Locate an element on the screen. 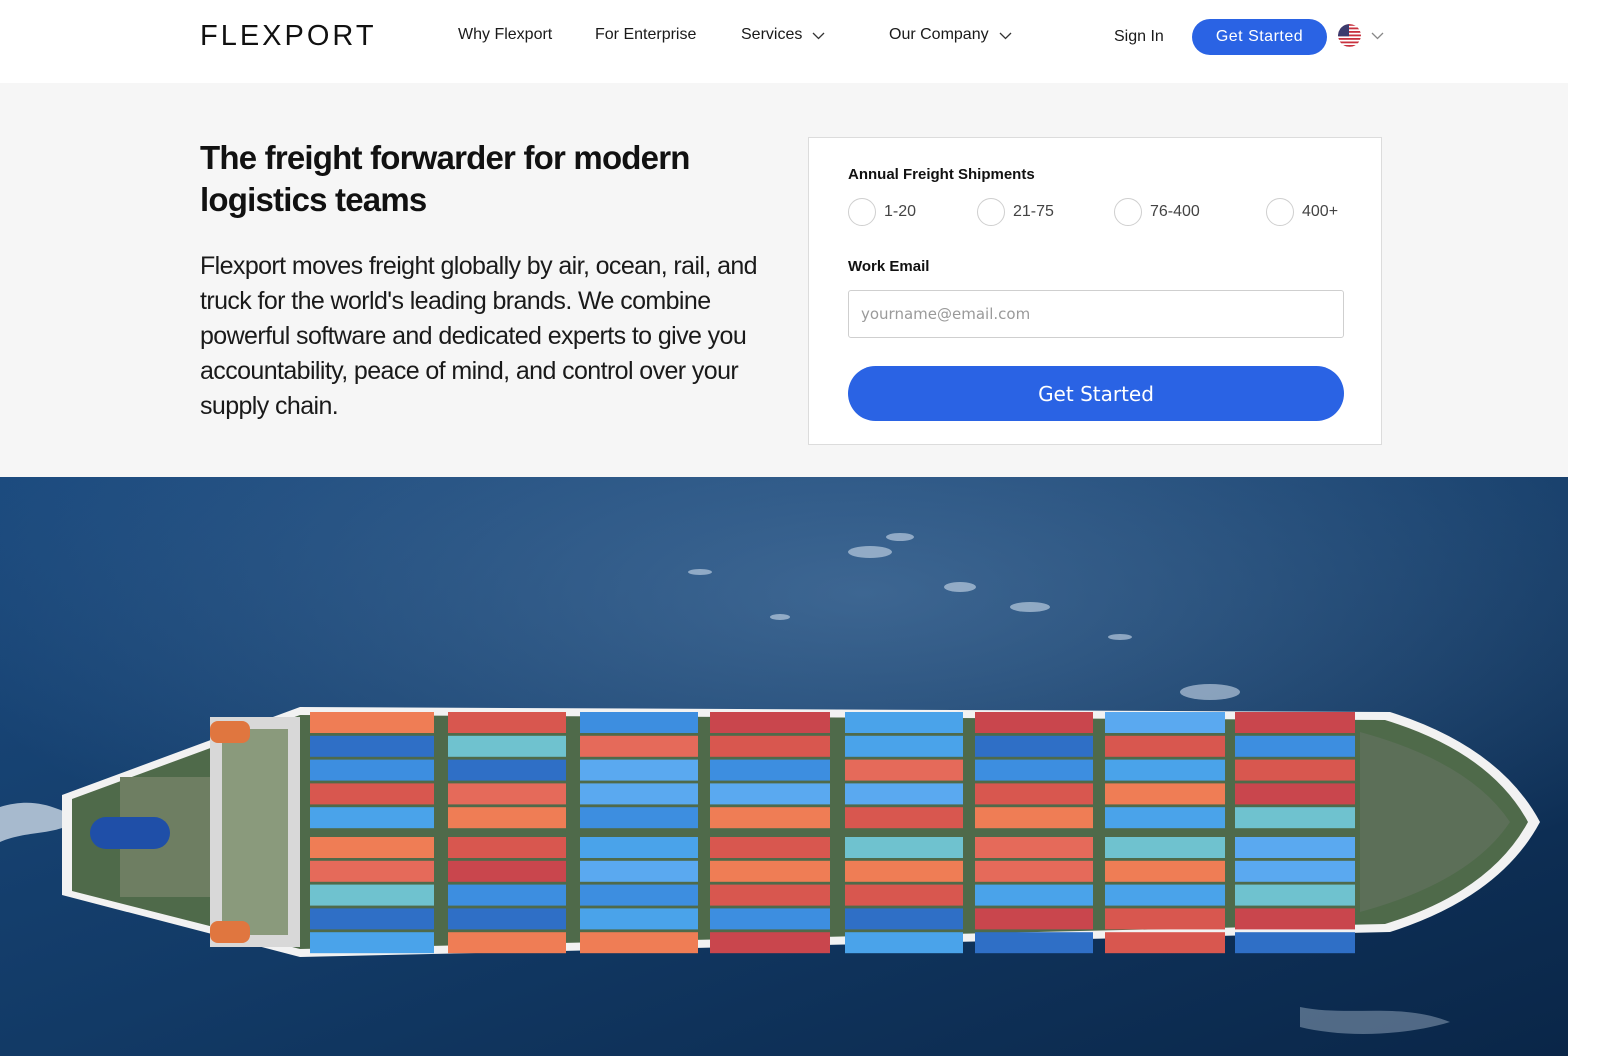 This screenshot has height=1056, width=1600. nav-for-enterprise: For Enterprise is located at coordinates (645, 35).